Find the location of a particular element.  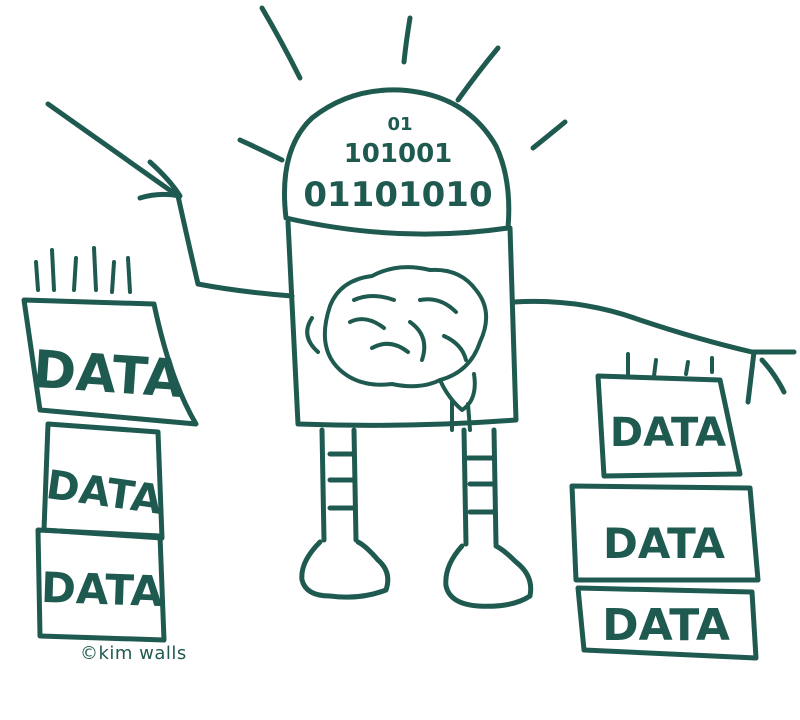

binary-line-1: 01 is located at coordinates (399, 124).